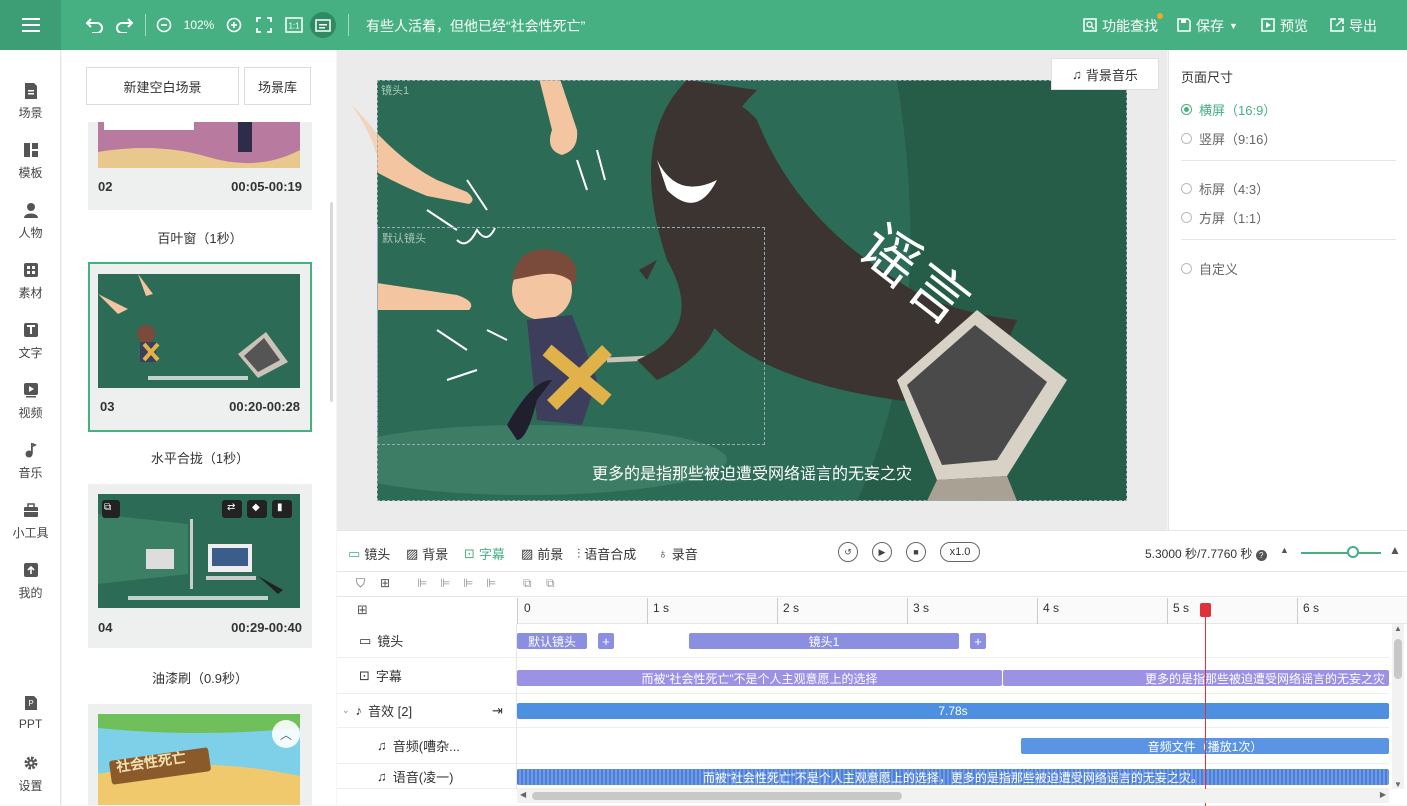  Describe the element at coordinates (200, 457) in the screenshot. I see `transition-label: 水平合拢（1秒）` at that location.